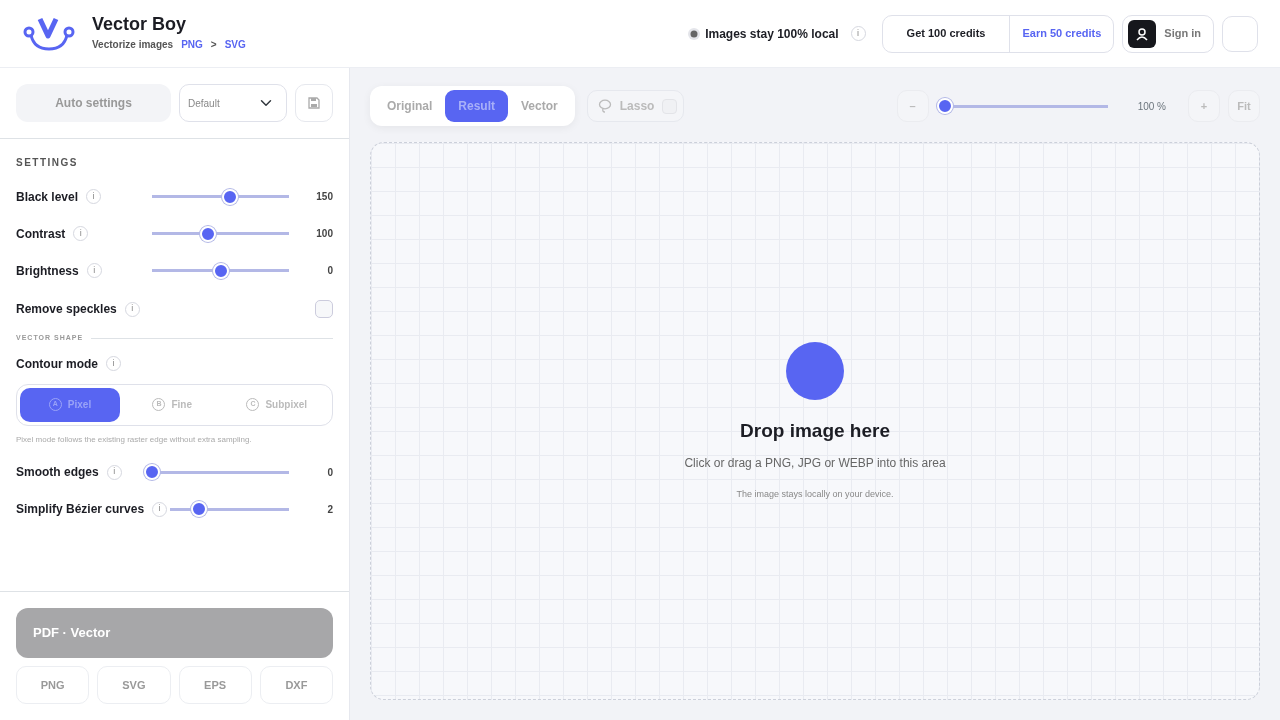  What do you see at coordinates (1151, 106) in the screenshot?
I see `zoom-reading: 100 %` at bounding box center [1151, 106].